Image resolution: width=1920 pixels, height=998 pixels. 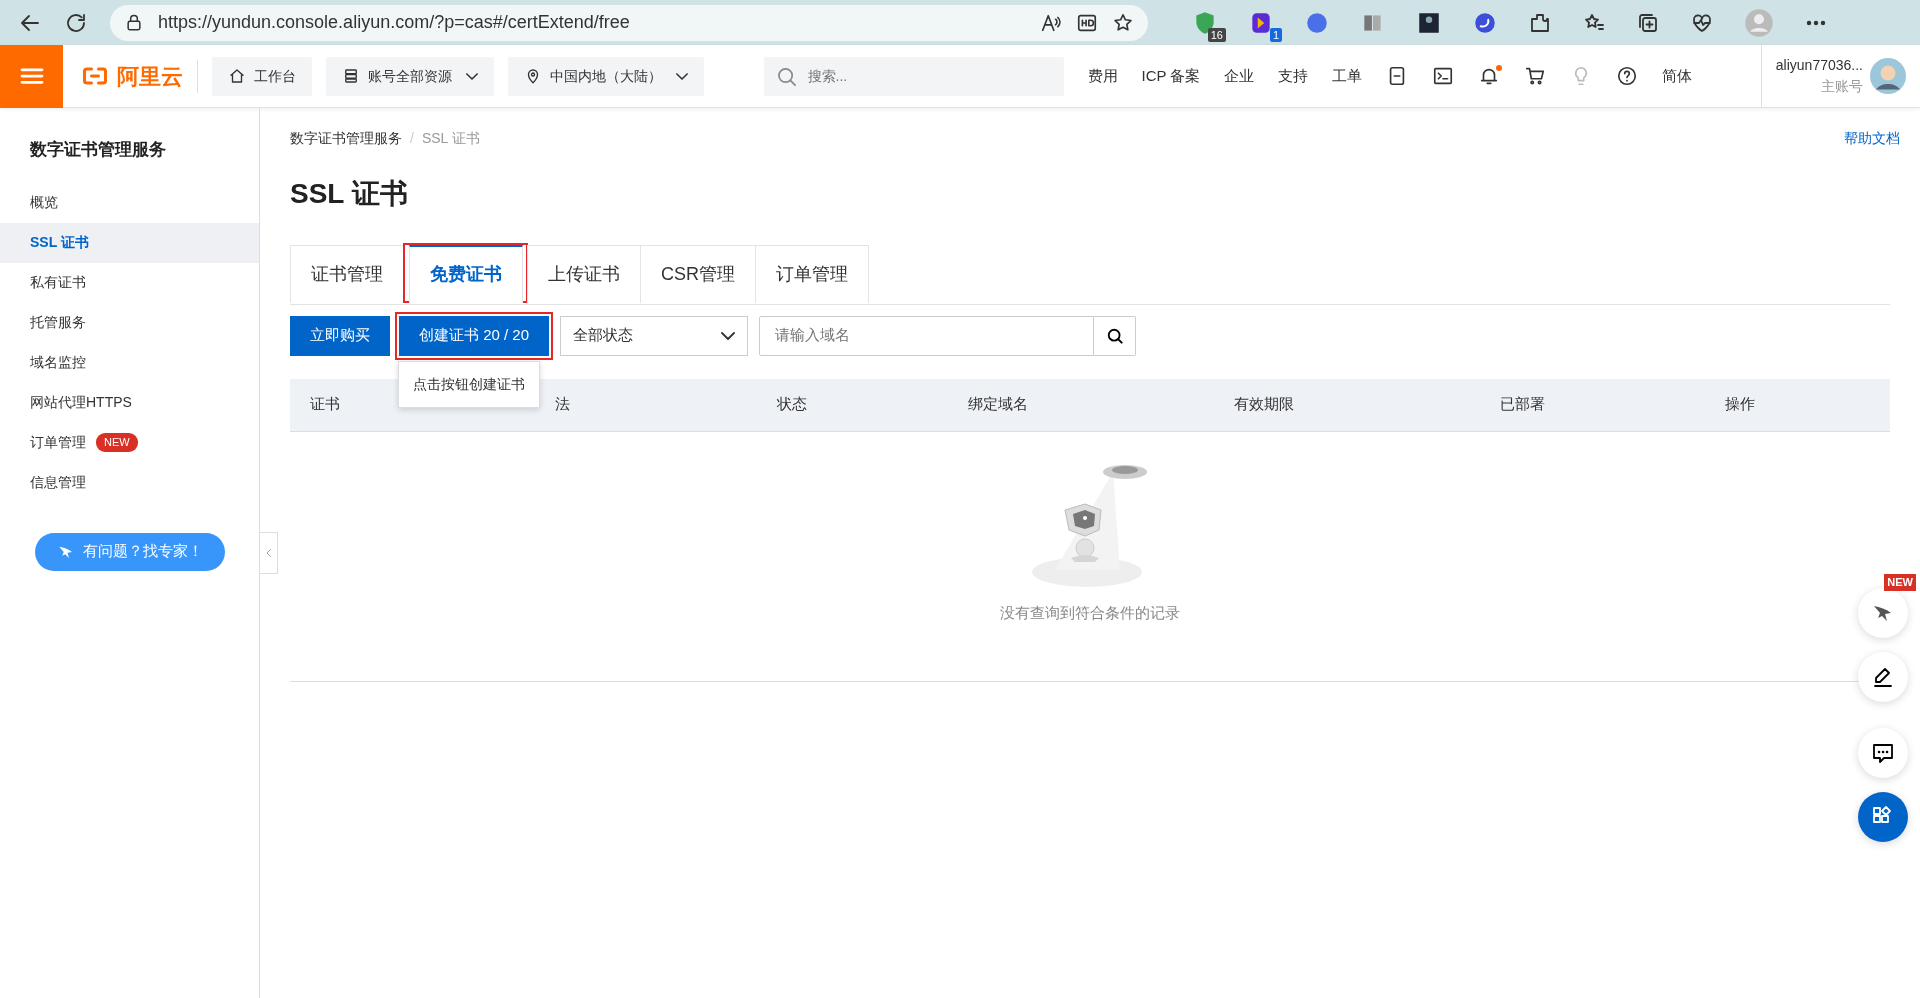 I want to click on empty-message: 没有查询到符合条件的记录, so click(x=1090, y=612).